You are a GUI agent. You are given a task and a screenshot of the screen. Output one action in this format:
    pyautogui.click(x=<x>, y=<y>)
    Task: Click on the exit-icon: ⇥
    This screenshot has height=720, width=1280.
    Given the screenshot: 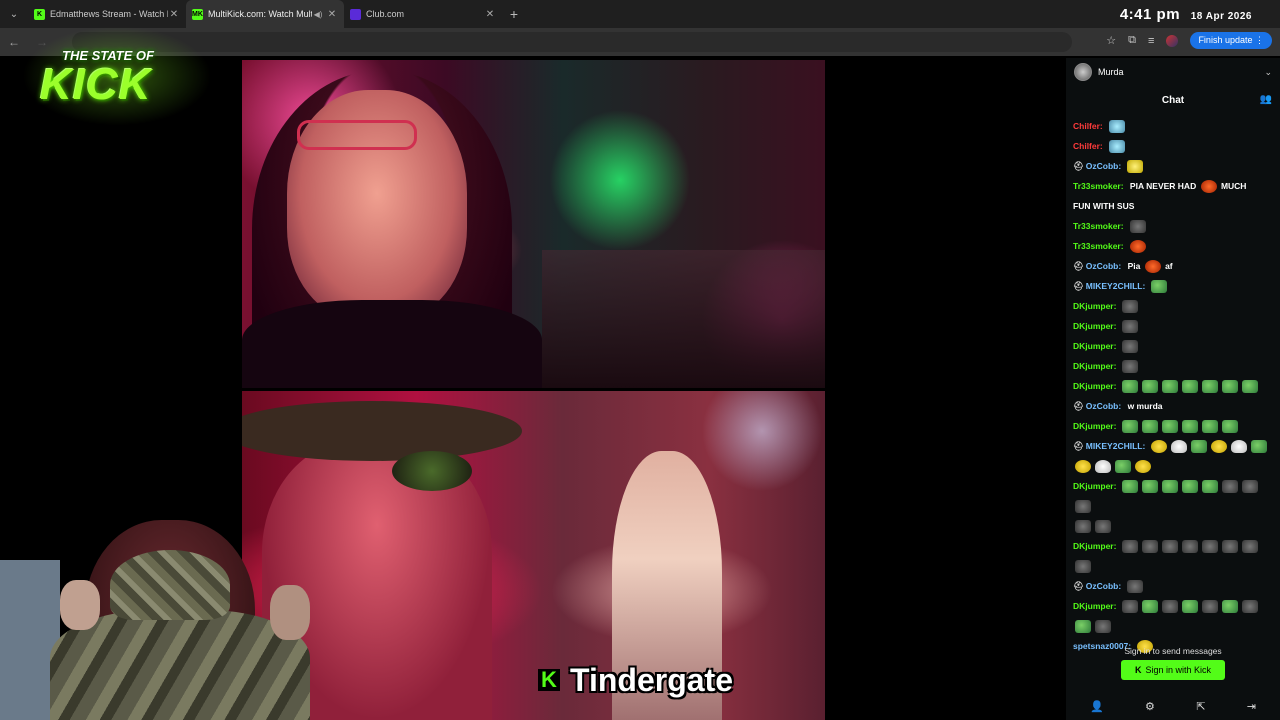 What is the action you would take?
    pyautogui.click(x=1251, y=706)
    